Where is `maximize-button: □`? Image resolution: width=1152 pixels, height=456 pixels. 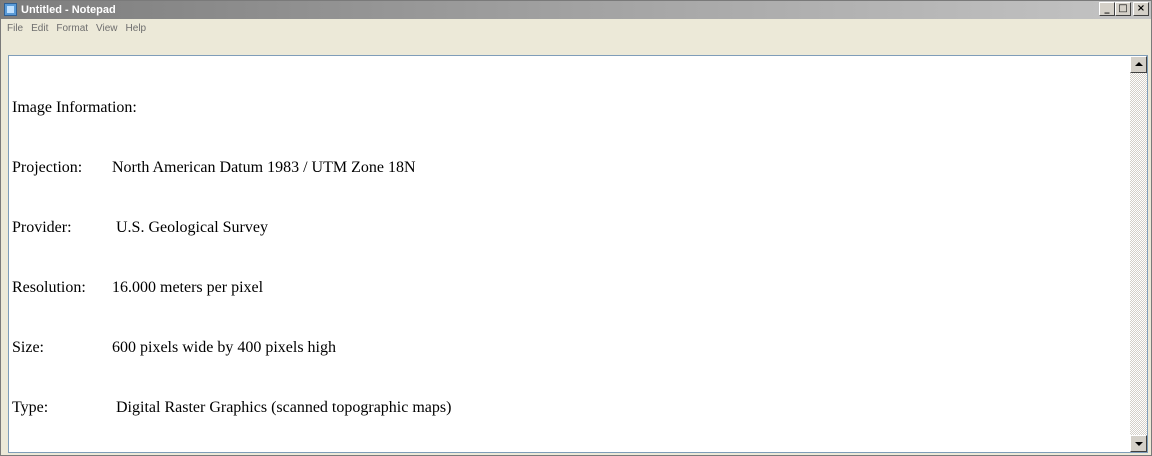 maximize-button: □ is located at coordinates (1123, 9).